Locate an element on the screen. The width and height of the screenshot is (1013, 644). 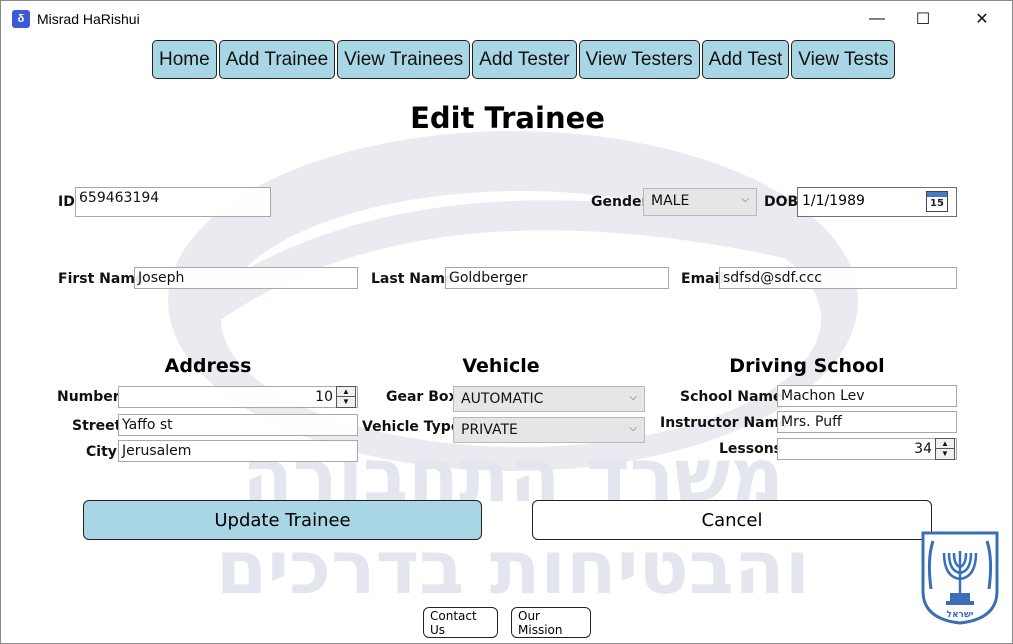
update-trainee-button: Update Trainee is located at coordinates (282, 520).